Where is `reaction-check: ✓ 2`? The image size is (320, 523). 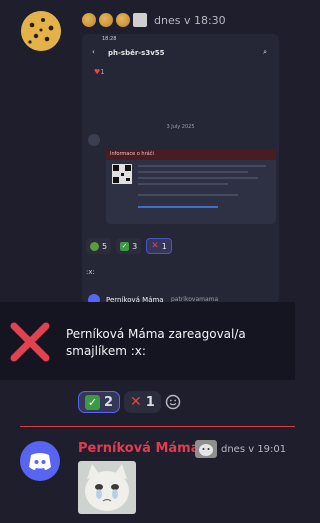
reaction-check: ✓ 2 is located at coordinates (99, 402).